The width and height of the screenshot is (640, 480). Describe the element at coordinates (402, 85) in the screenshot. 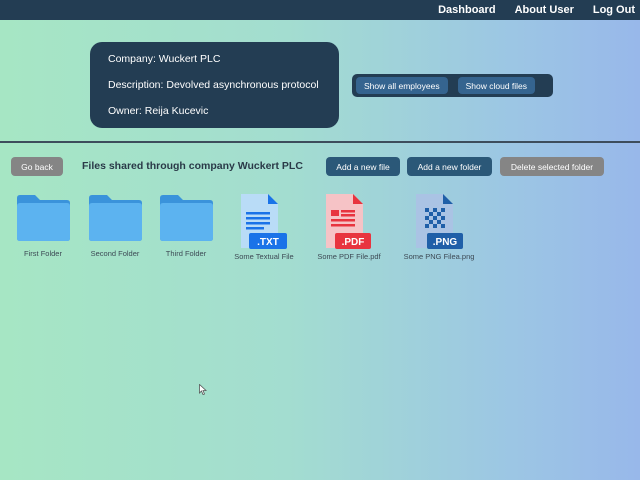

I see `show-employees-button: Show all employees` at that location.